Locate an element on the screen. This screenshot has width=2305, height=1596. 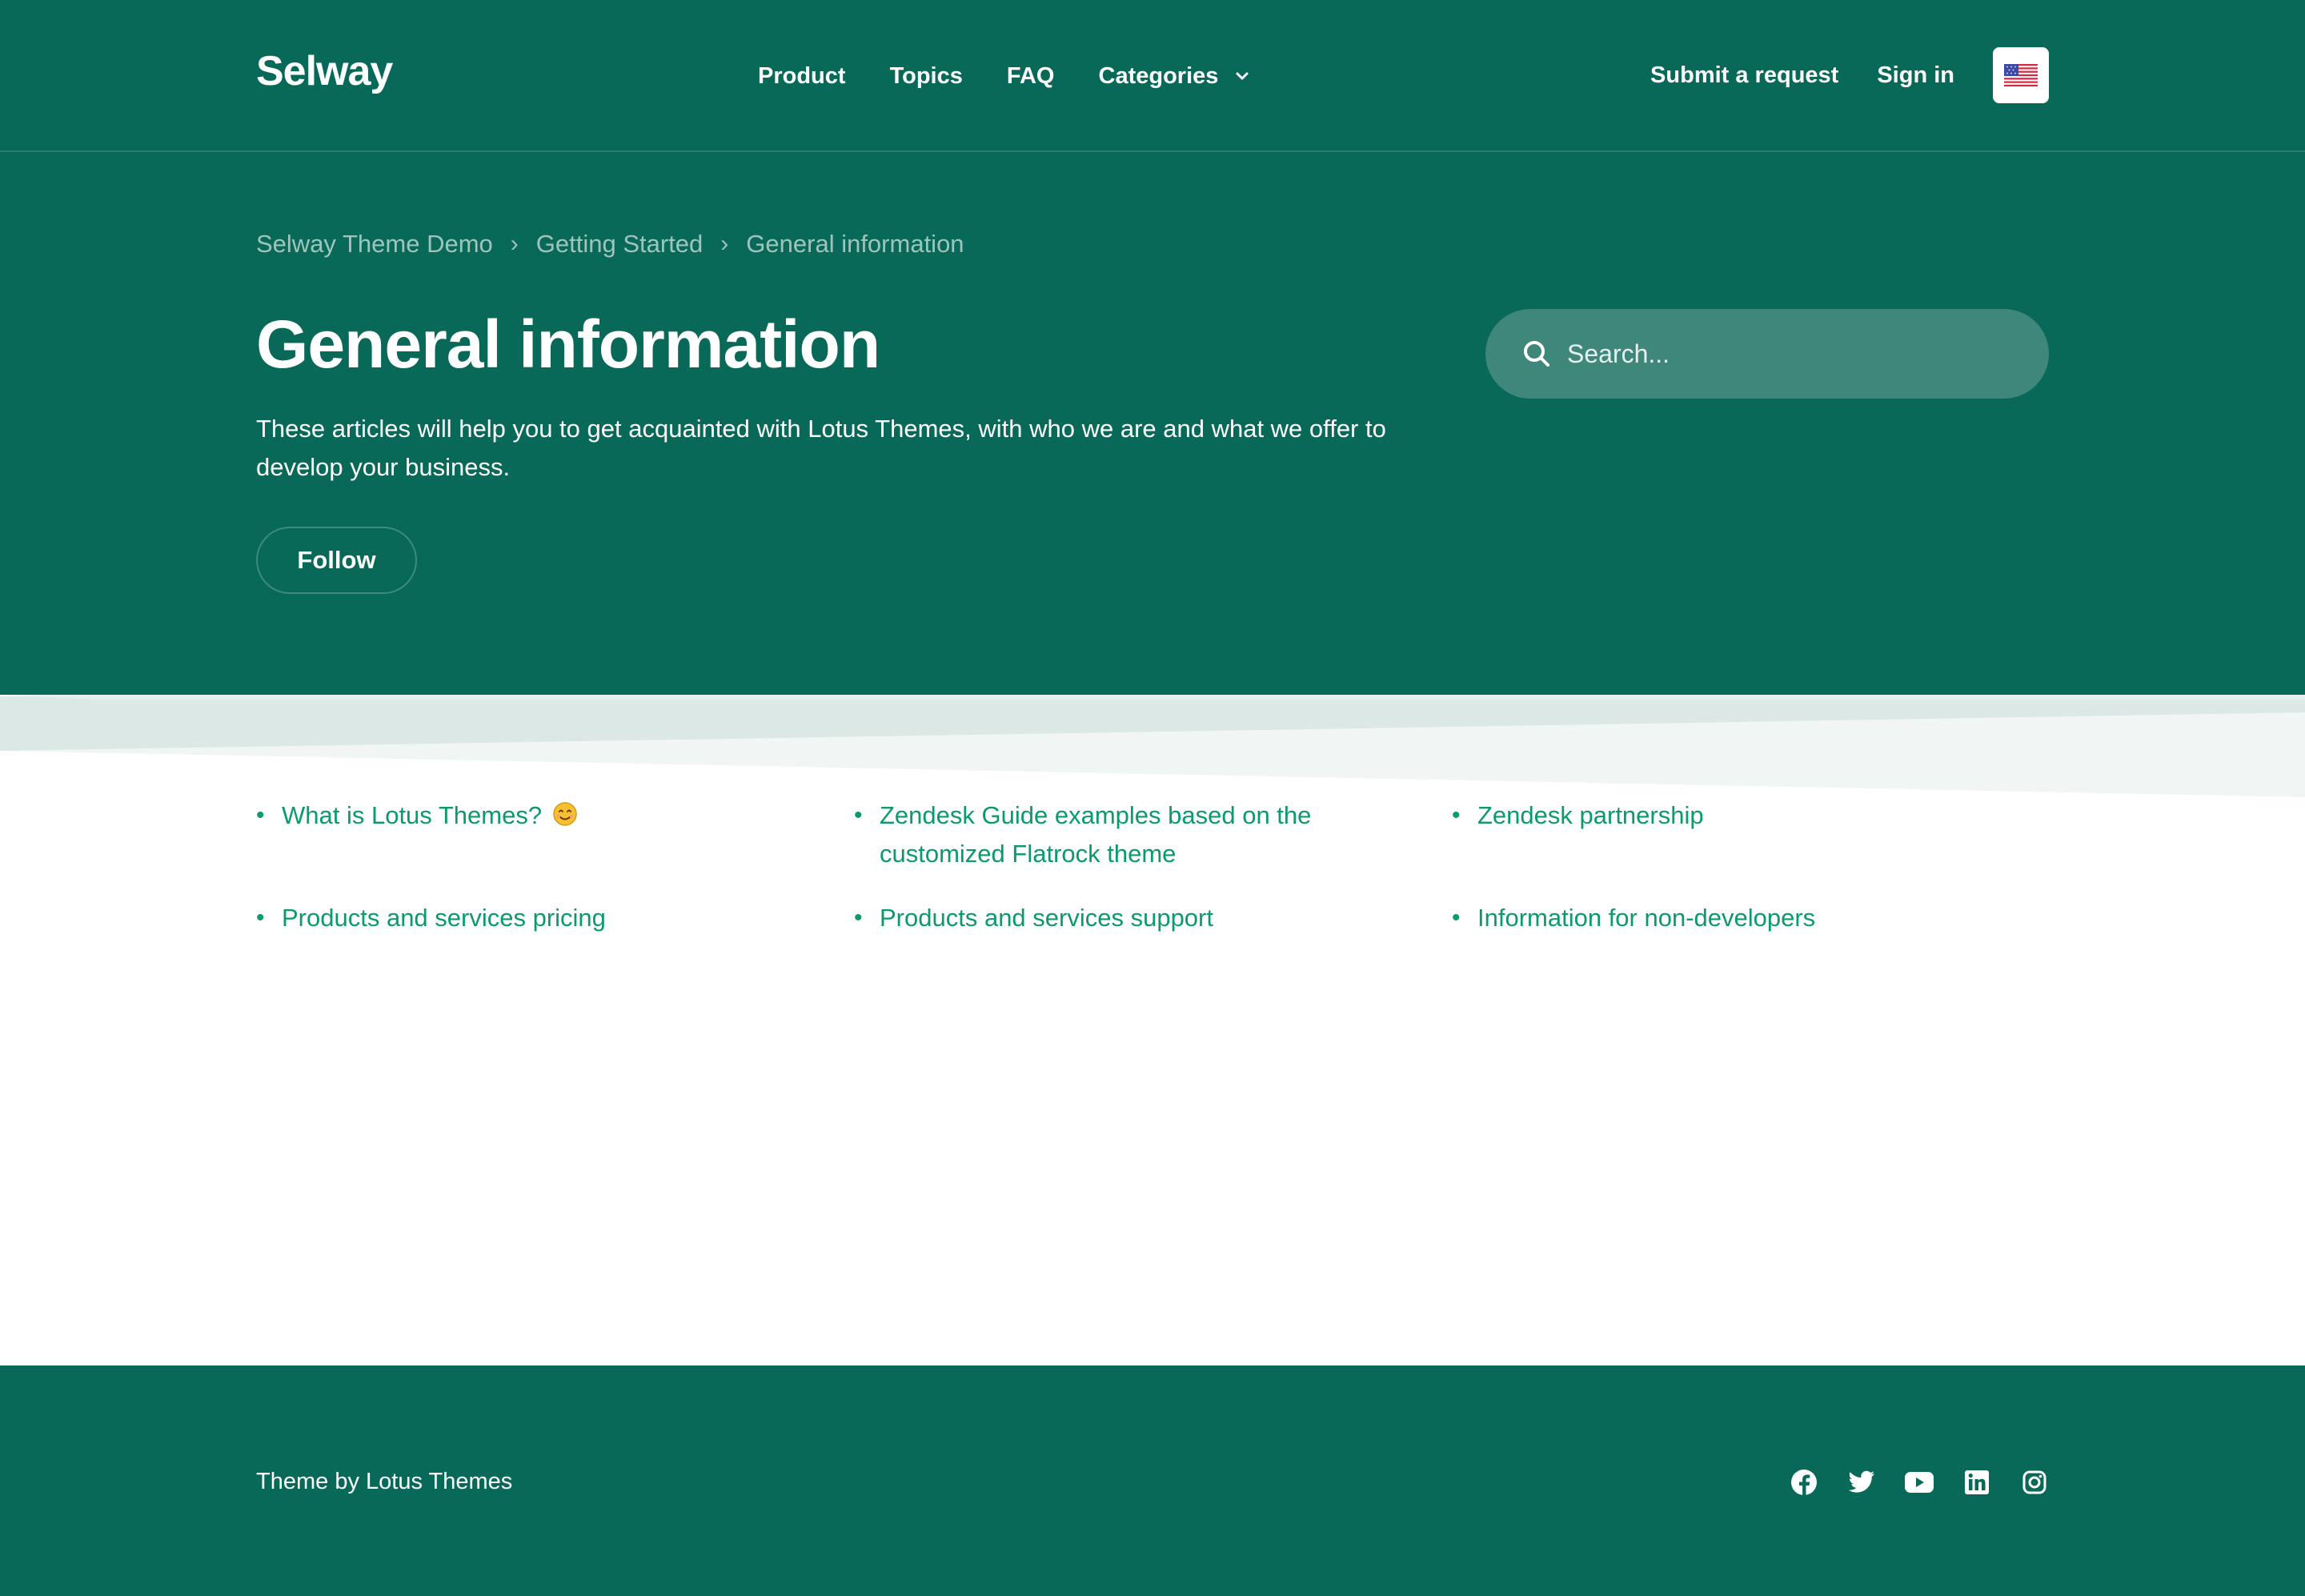
site-footer: Theme by Lotus Themes is located at coordinates (1152, 1480).